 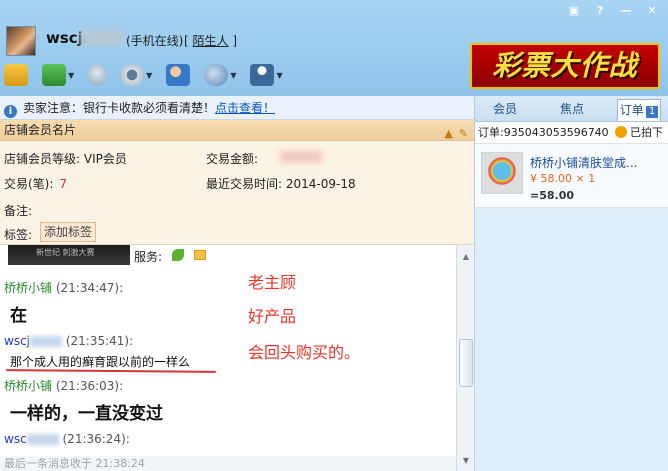 What do you see at coordinates (543, 132) in the screenshot?
I see `order-id: 订单:935043053596740` at bounding box center [543, 132].